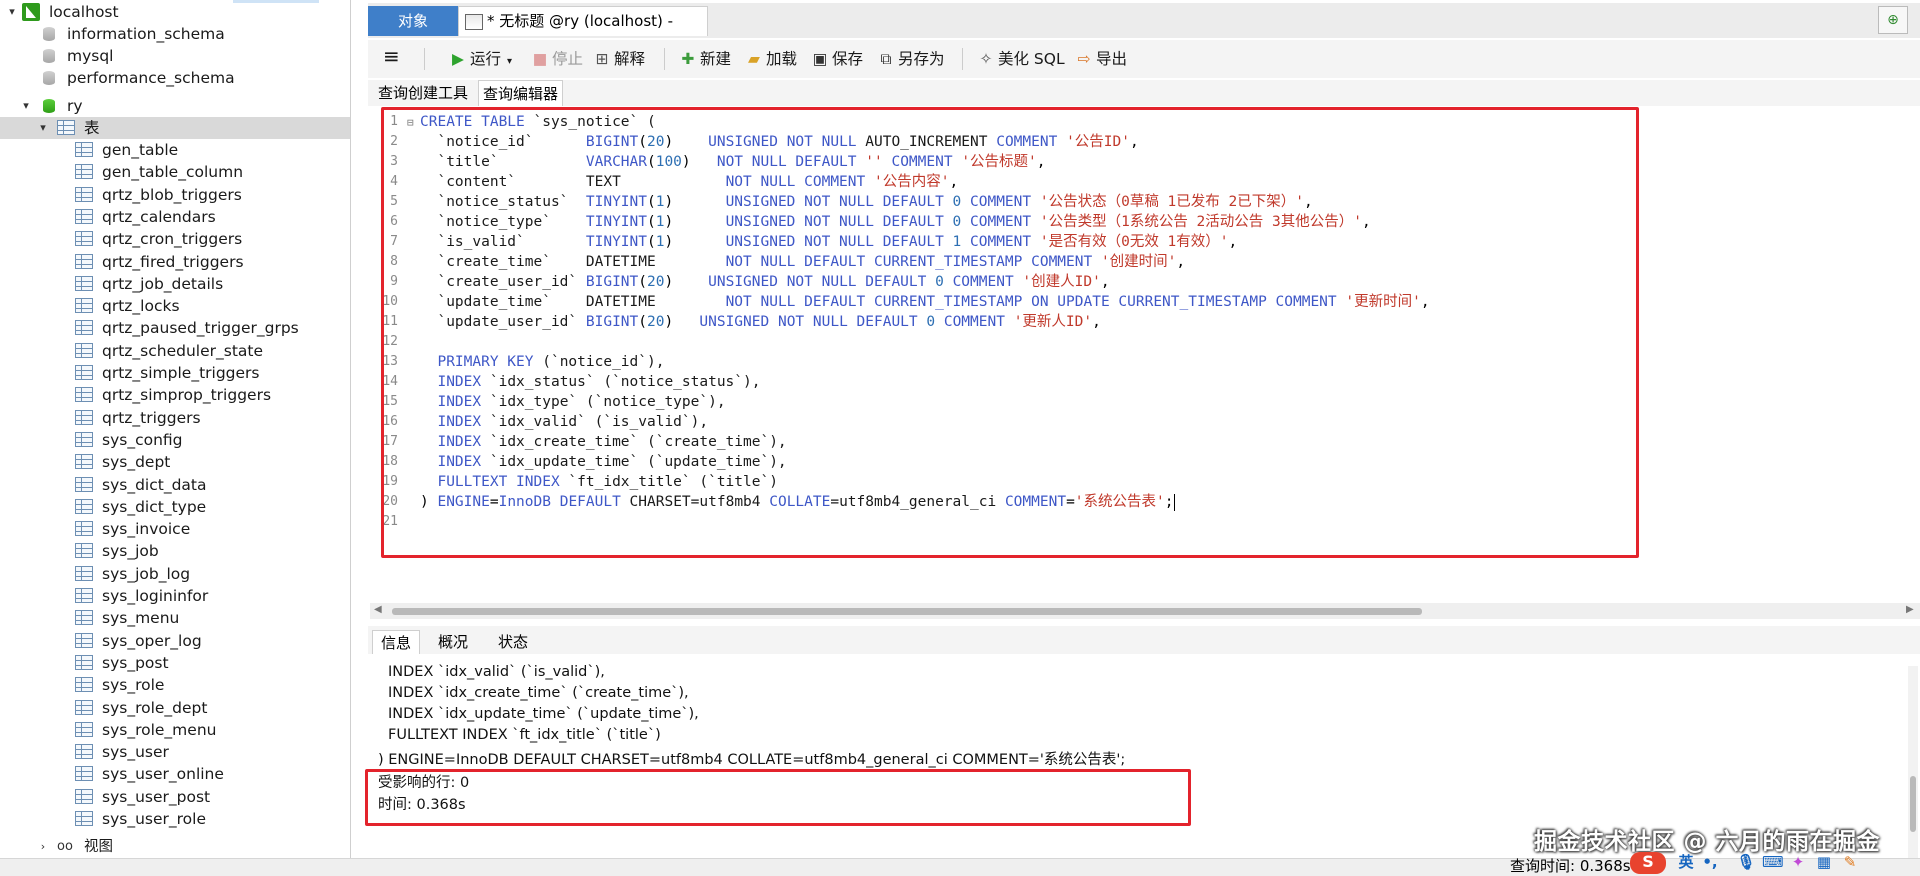  What do you see at coordinates (1913, 764) in the screenshot?
I see `info-vertical-scrollbar` at bounding box center [1913, 764].